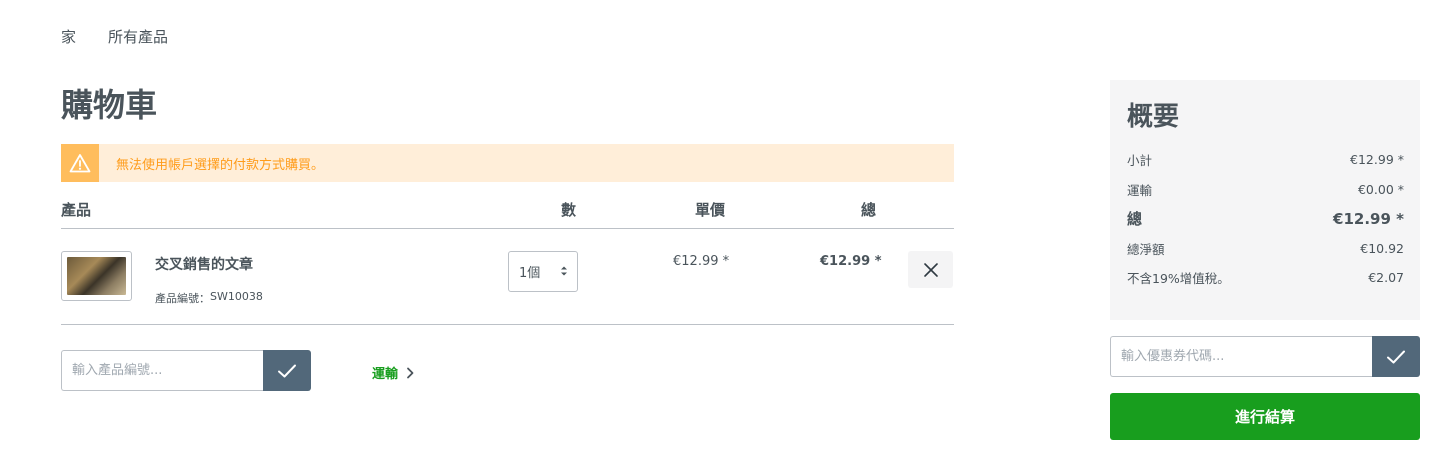  Describe the element at coordinates (1178, 279) in the screenshot. I see `summary-label: 不含19%增值稅。` at that location.